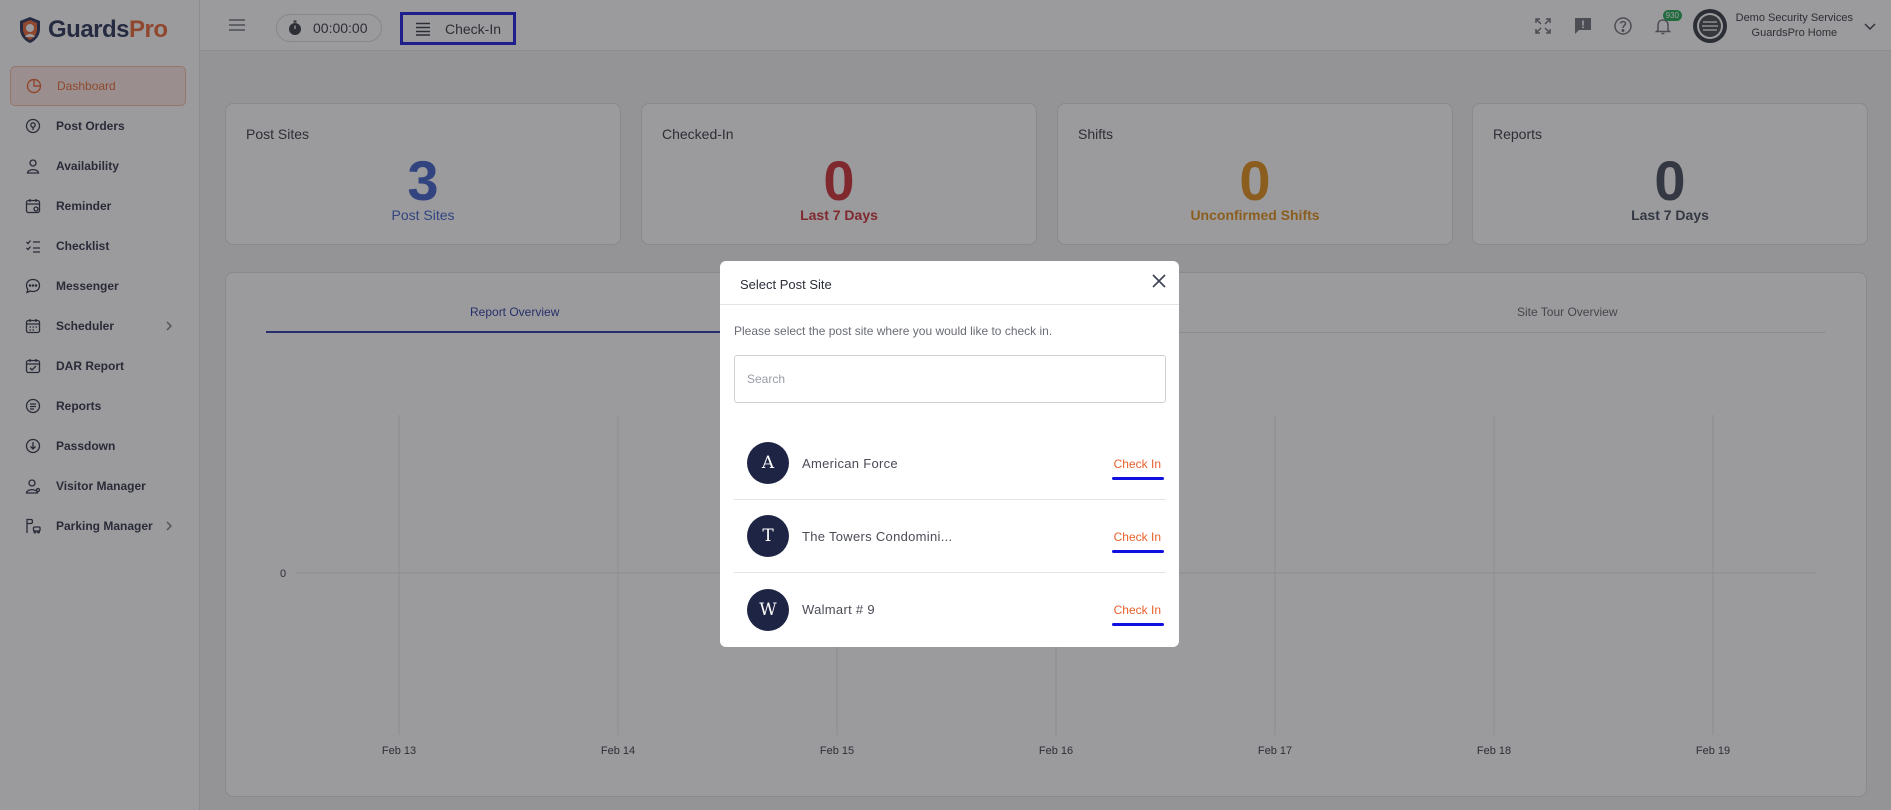 Image resolution: width=1891 pixels, height=810 pixels. Describe the element at coordinates (1159, 281) in the screenshot. I see `close-icon` at that location.